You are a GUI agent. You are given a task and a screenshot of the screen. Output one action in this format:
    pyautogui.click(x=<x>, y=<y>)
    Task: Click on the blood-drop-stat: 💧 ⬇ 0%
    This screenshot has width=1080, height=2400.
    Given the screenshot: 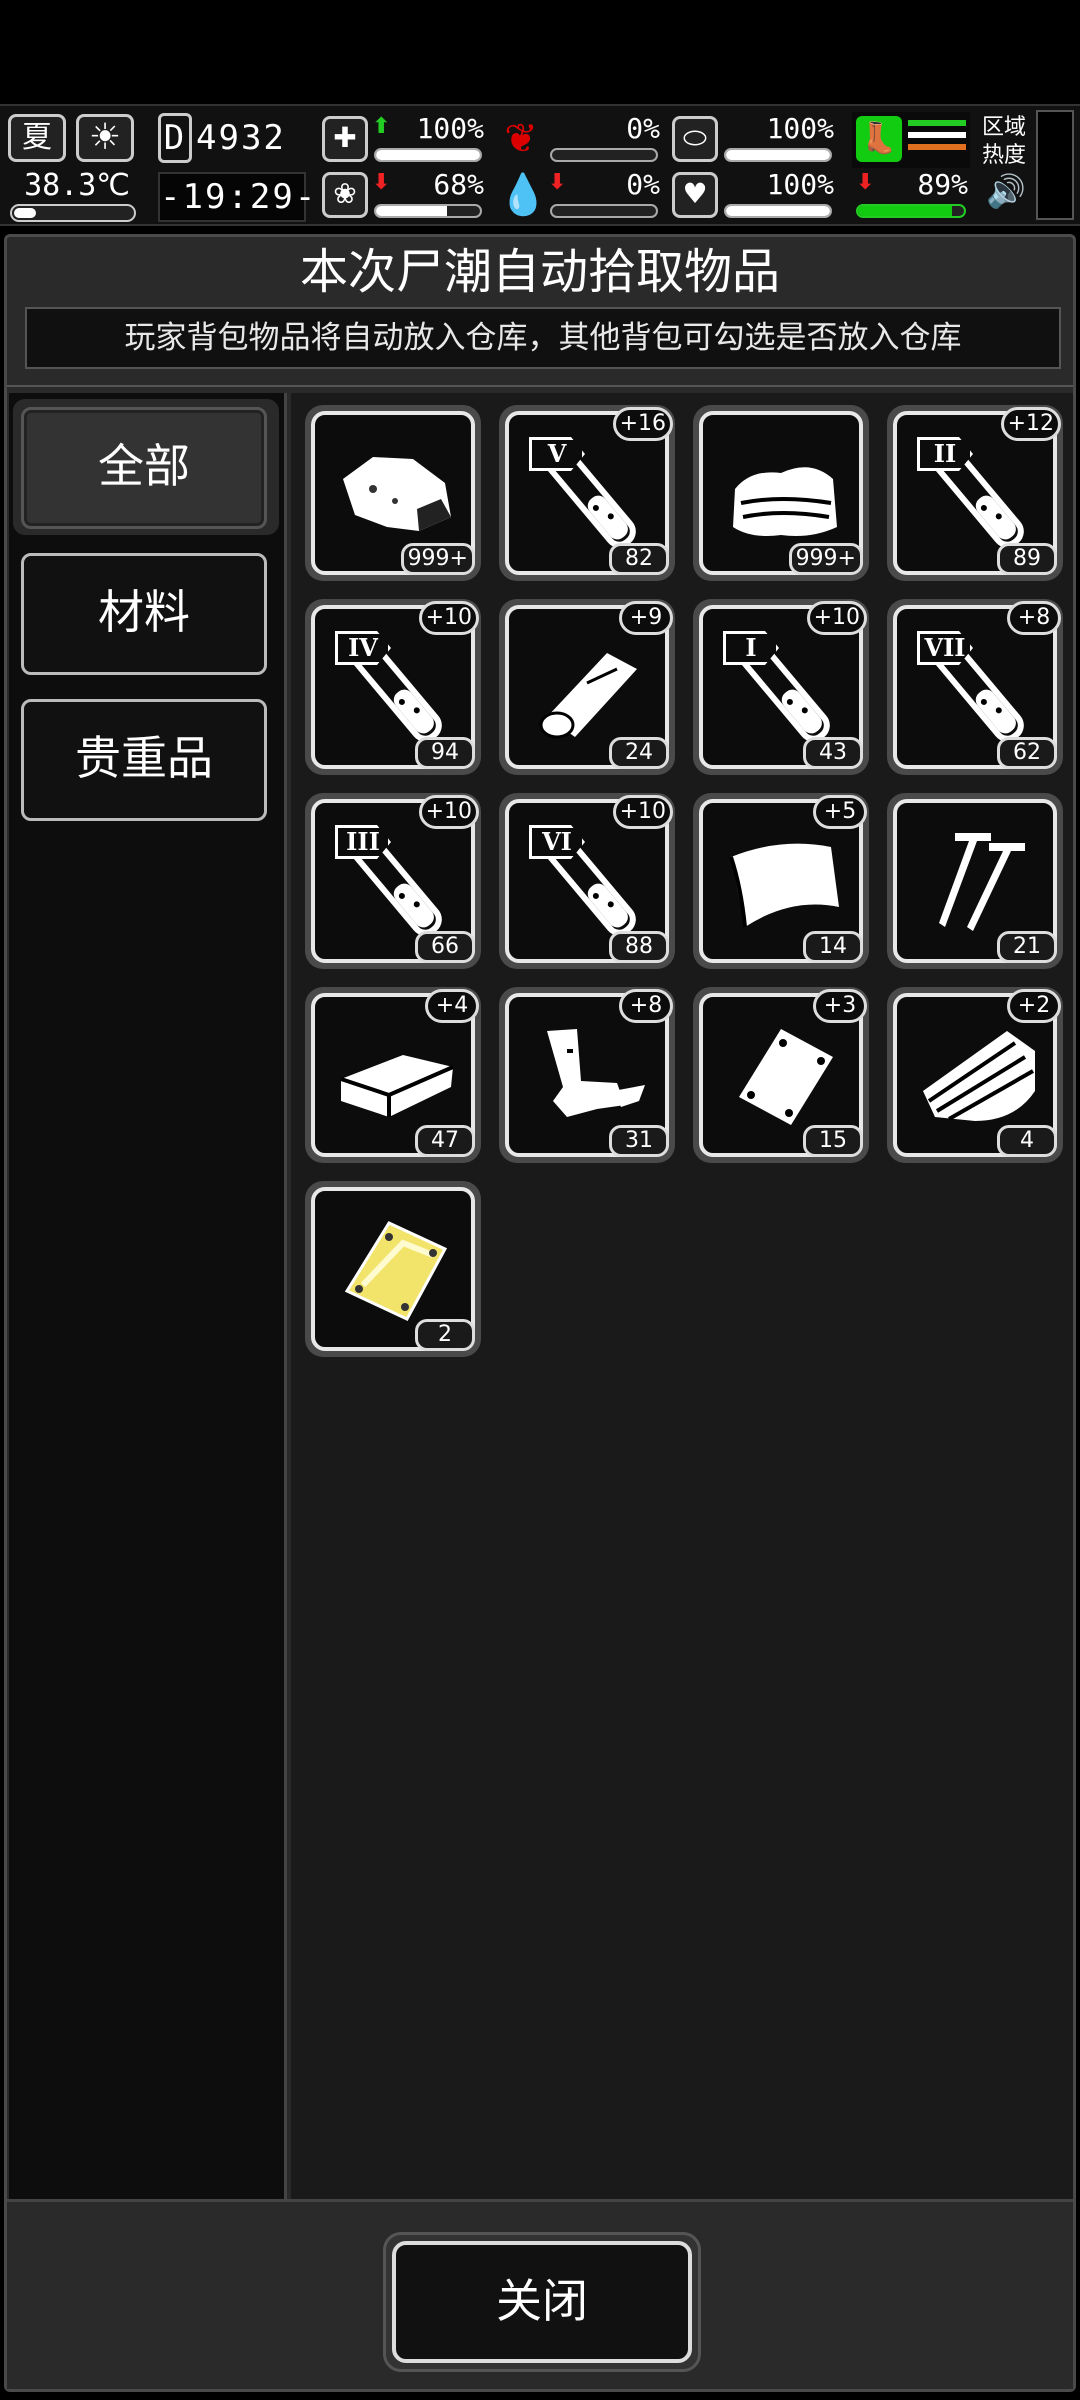 What is the action you would take?
    pyautogui.click(x=581, y=194)
    